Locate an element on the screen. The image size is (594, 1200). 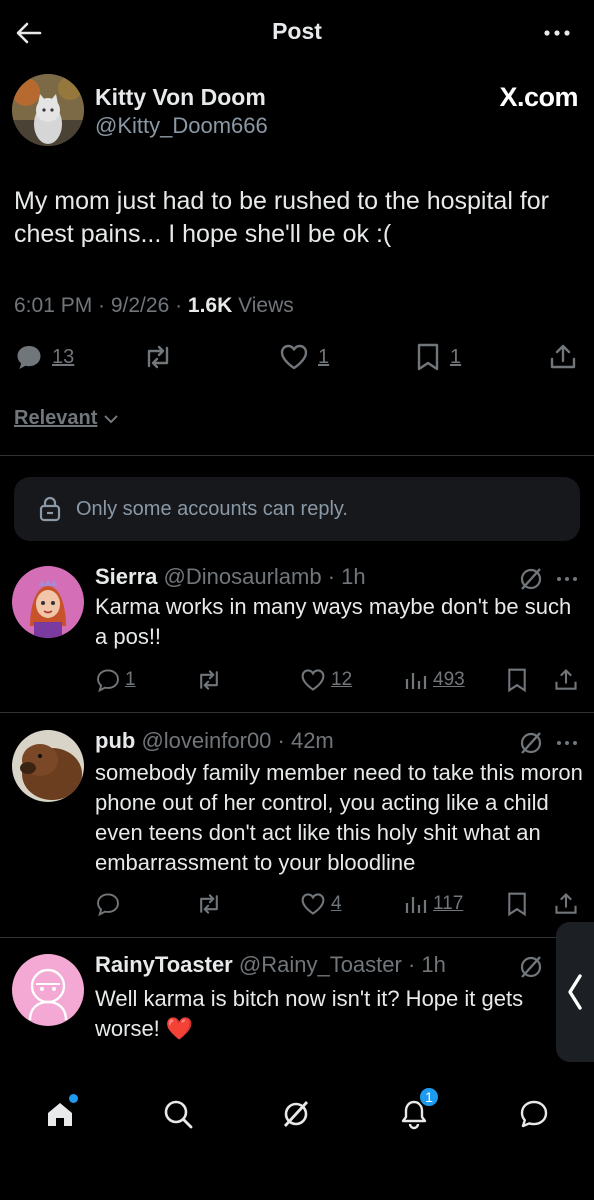
reply-author-handle: @Dinosaurlamb · 1h is located at coordinates (265, 576).